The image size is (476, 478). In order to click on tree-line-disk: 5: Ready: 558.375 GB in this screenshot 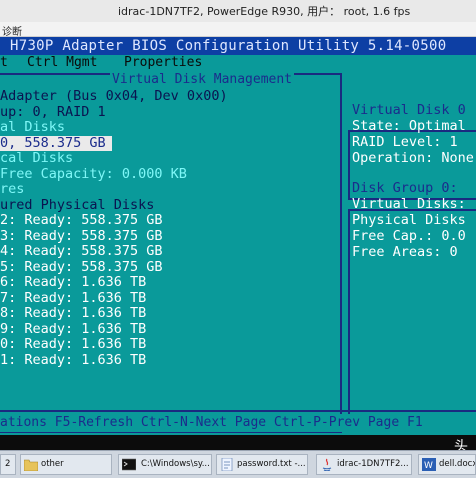, I will do `click(81, 267)`.